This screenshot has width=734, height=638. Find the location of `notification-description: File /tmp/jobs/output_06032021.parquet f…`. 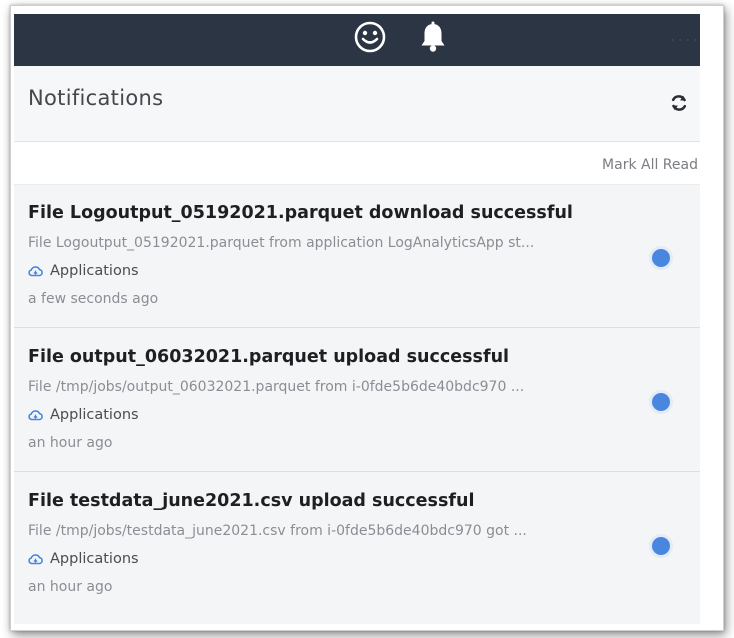

notification-description: File /tmp/jobs/output_06032021.parquet f… is located at coordinates (276, 387).